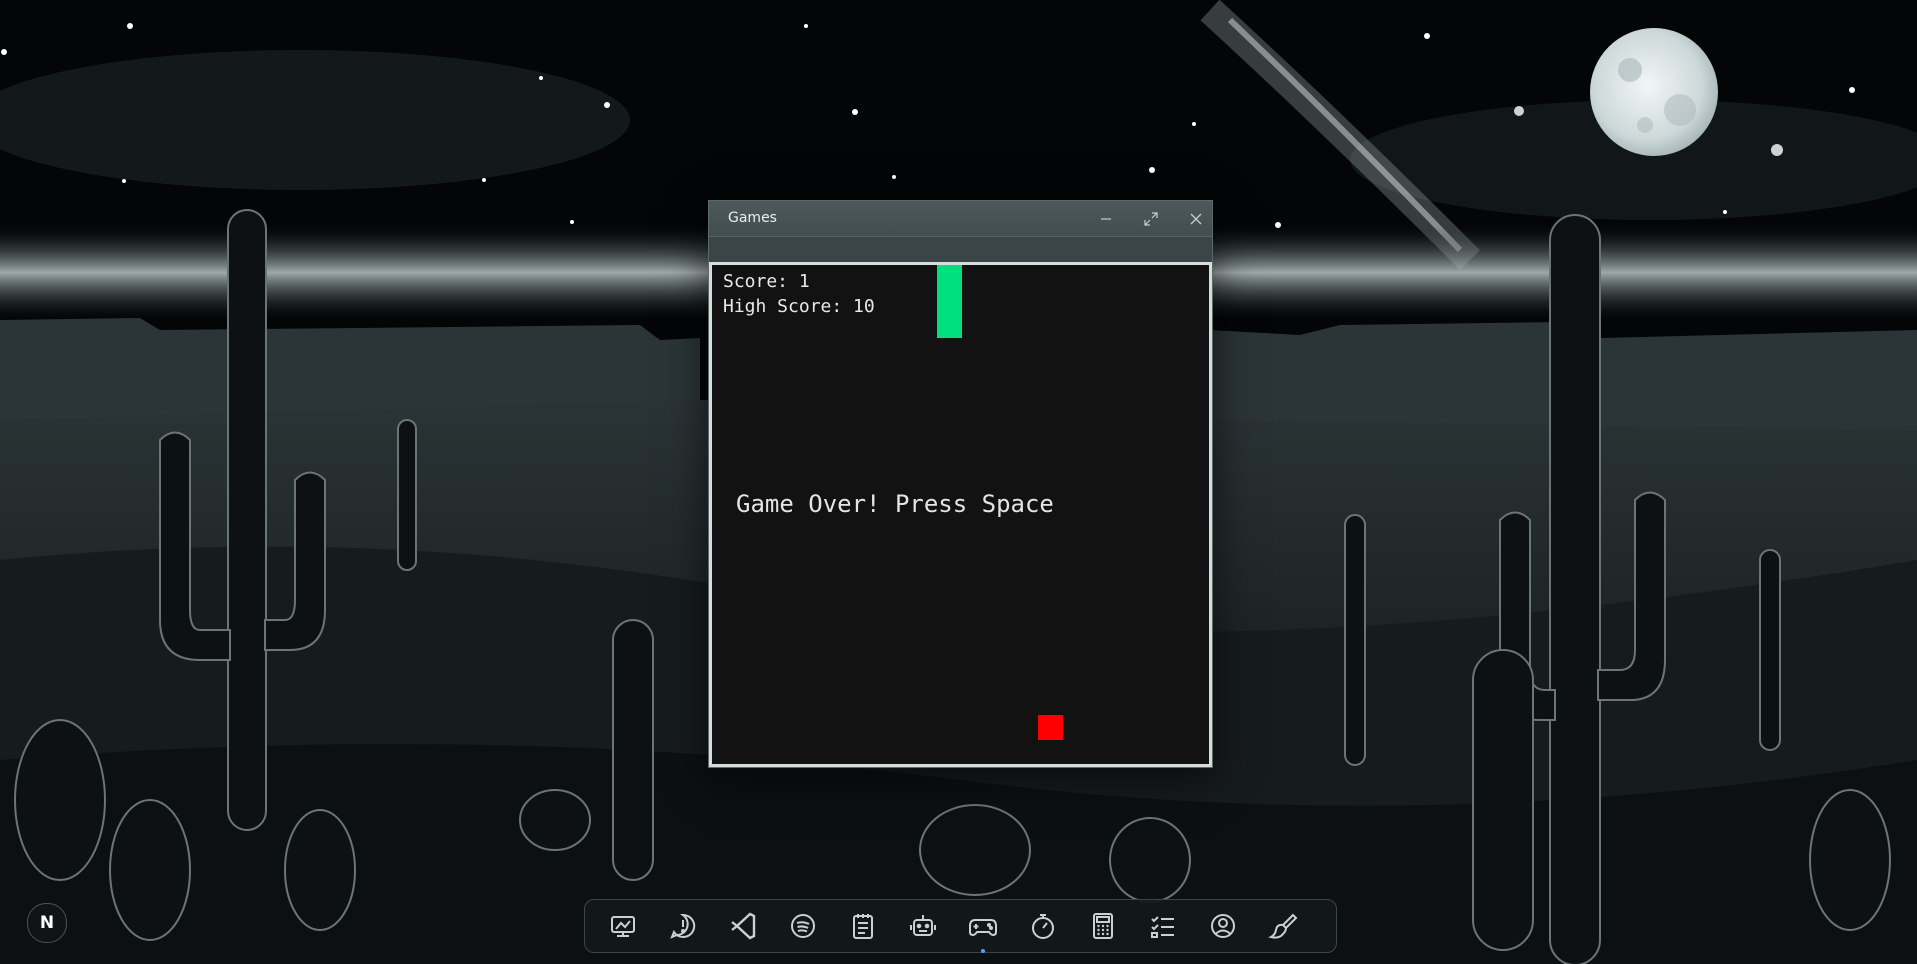  Describe the element at coordinates (47, 923) in the screenshot. I see `start-button: N` at that location.